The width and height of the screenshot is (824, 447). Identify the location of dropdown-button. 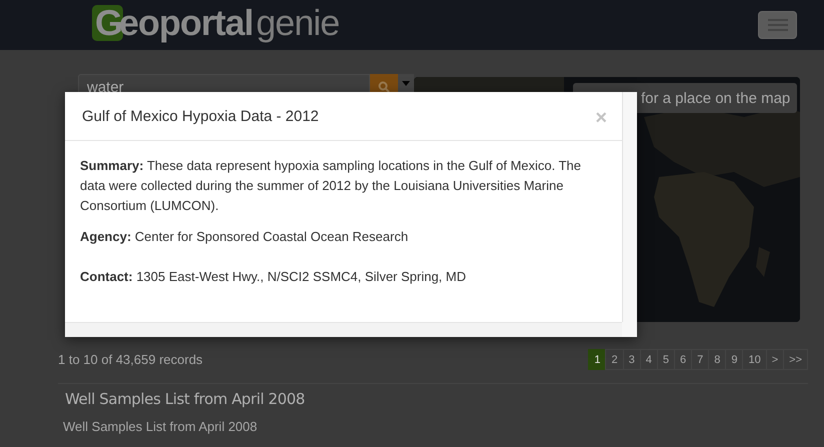
(406, 83).